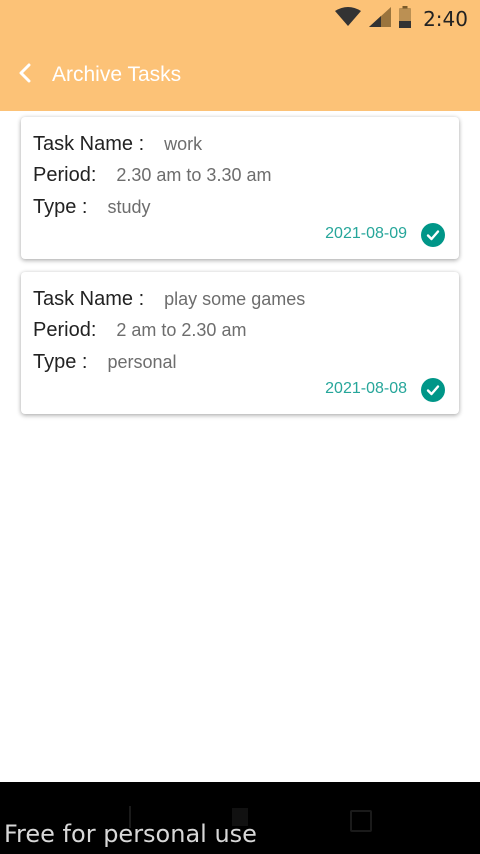 The height and width of the screenshot is (854, 480). Describe the element at coordinates (240, 75) in the screenshot. I see `app-bar: Archive Tasks` at that location.